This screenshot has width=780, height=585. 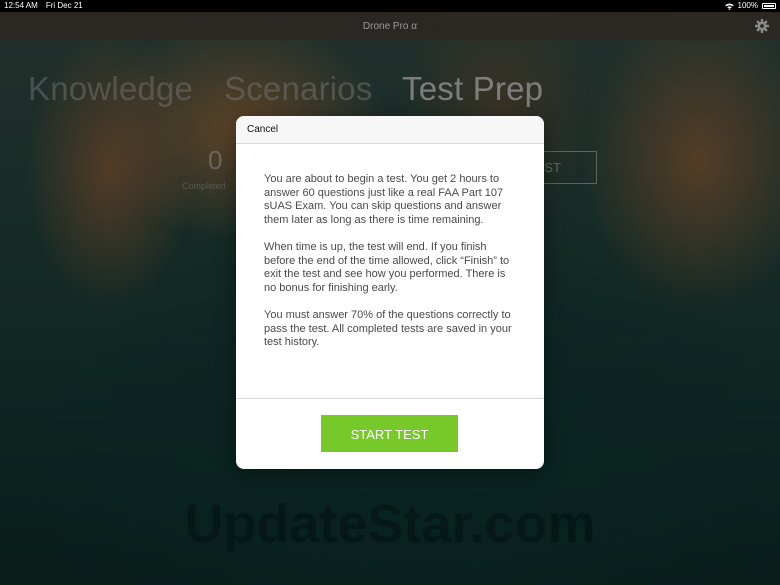 I want to click on battery-icon, so click(x=769, y=6).